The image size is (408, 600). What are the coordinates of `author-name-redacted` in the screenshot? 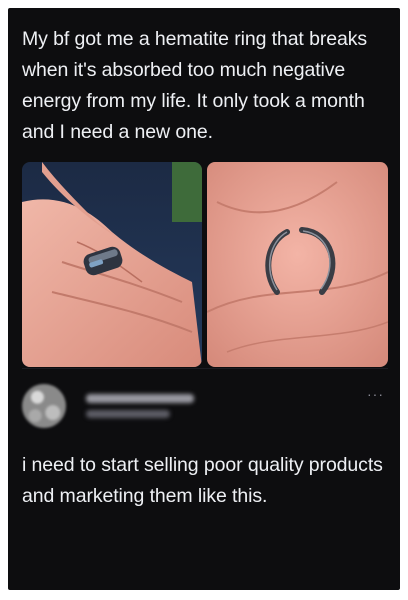 It's located at (140, 398).